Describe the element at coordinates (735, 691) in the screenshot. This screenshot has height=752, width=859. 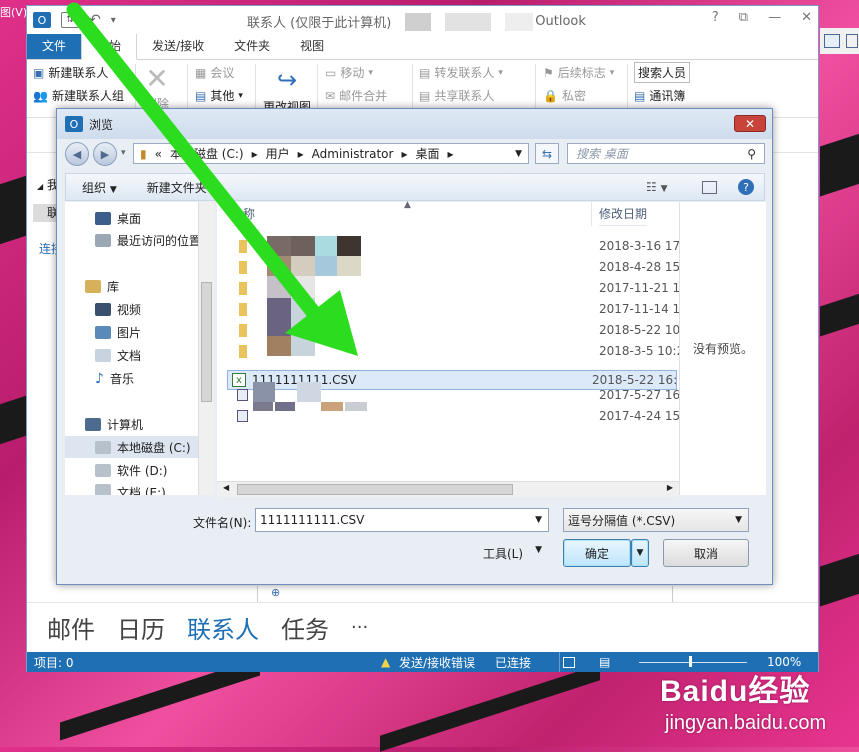
I see `baidu-watermark: Baidu经验` at that location.